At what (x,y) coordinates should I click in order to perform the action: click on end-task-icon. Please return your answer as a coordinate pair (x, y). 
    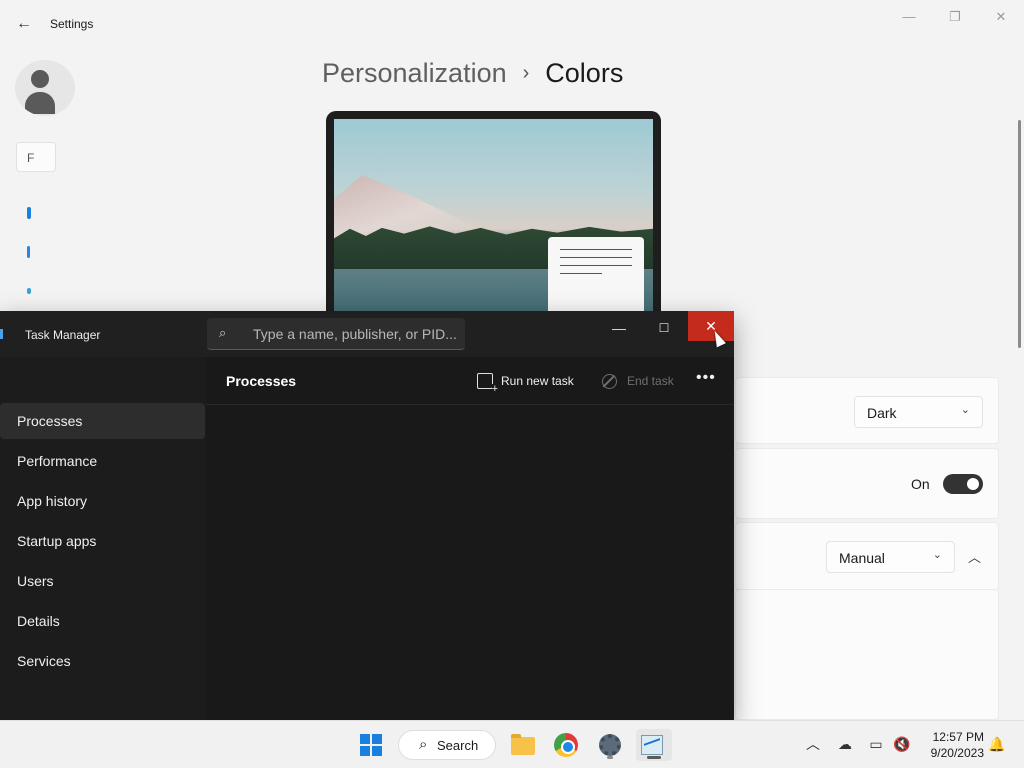
    Looking at the image, I should click on (609, 381).